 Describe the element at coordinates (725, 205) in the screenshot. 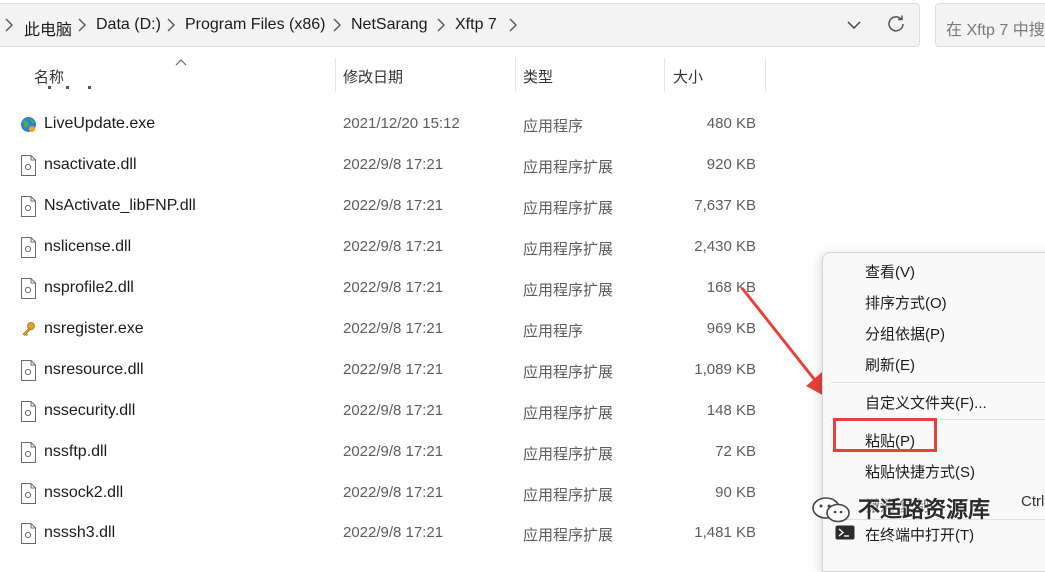

I see `file-size: 7,637 KB` at that location.